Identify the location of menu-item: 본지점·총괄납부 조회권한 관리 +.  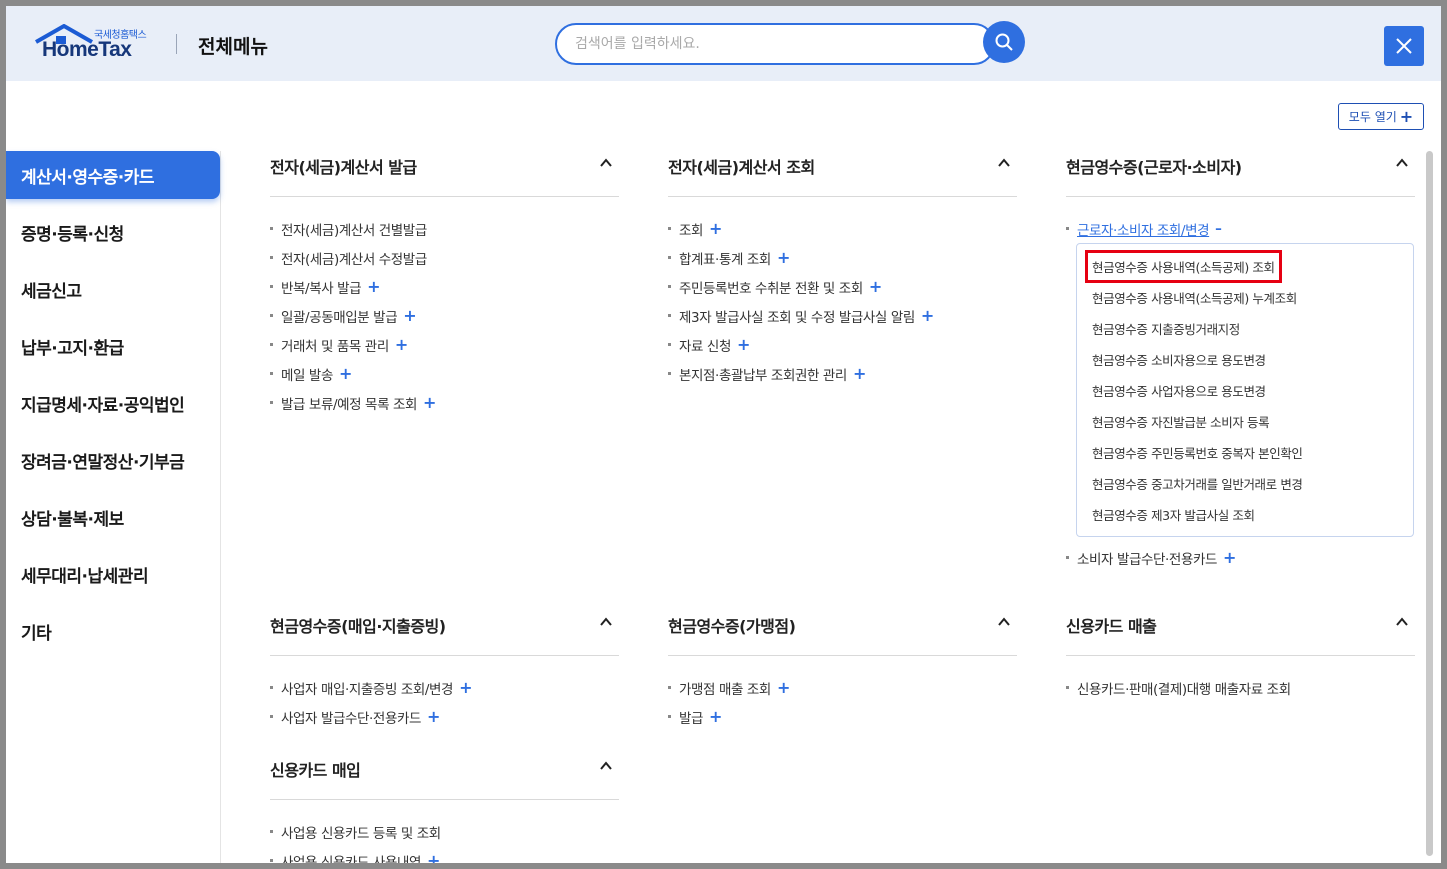
(842, 373).